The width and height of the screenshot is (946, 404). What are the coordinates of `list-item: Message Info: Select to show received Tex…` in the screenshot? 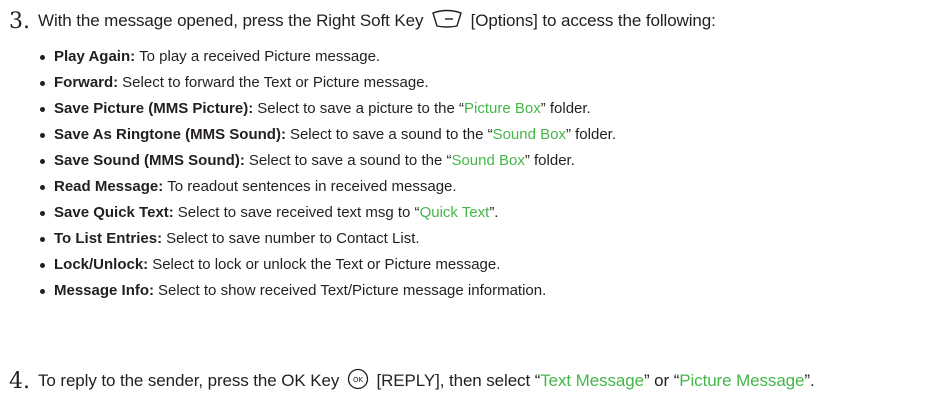 It's located at (328, 291).